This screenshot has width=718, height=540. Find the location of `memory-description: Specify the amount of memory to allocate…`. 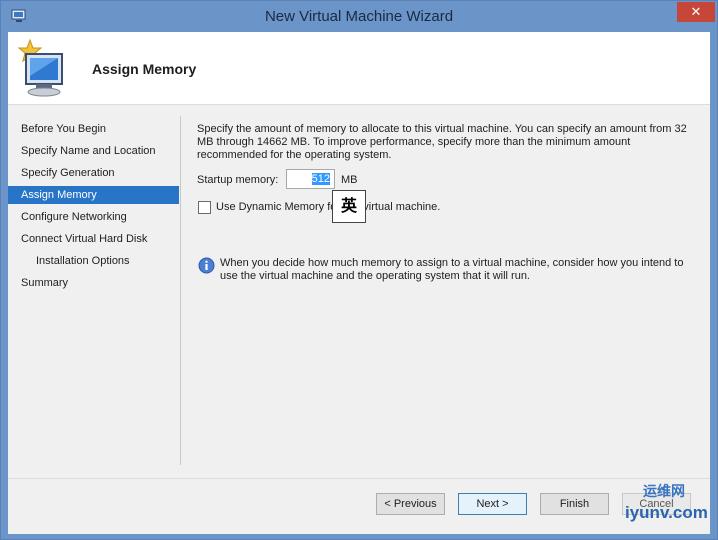

memory-description: Specify the amount of memory to allocate… is located at coordinates (442, 142).